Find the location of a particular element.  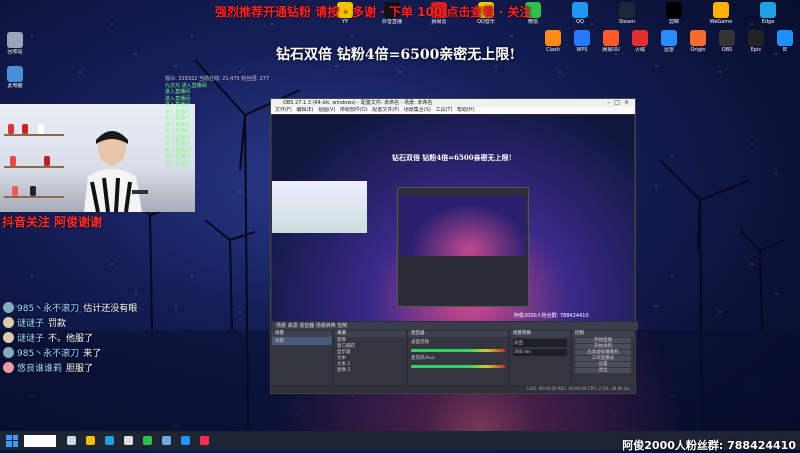

follow-banner: 抖音关注 阿俊谢谢 is located at coordinates (52, 222).